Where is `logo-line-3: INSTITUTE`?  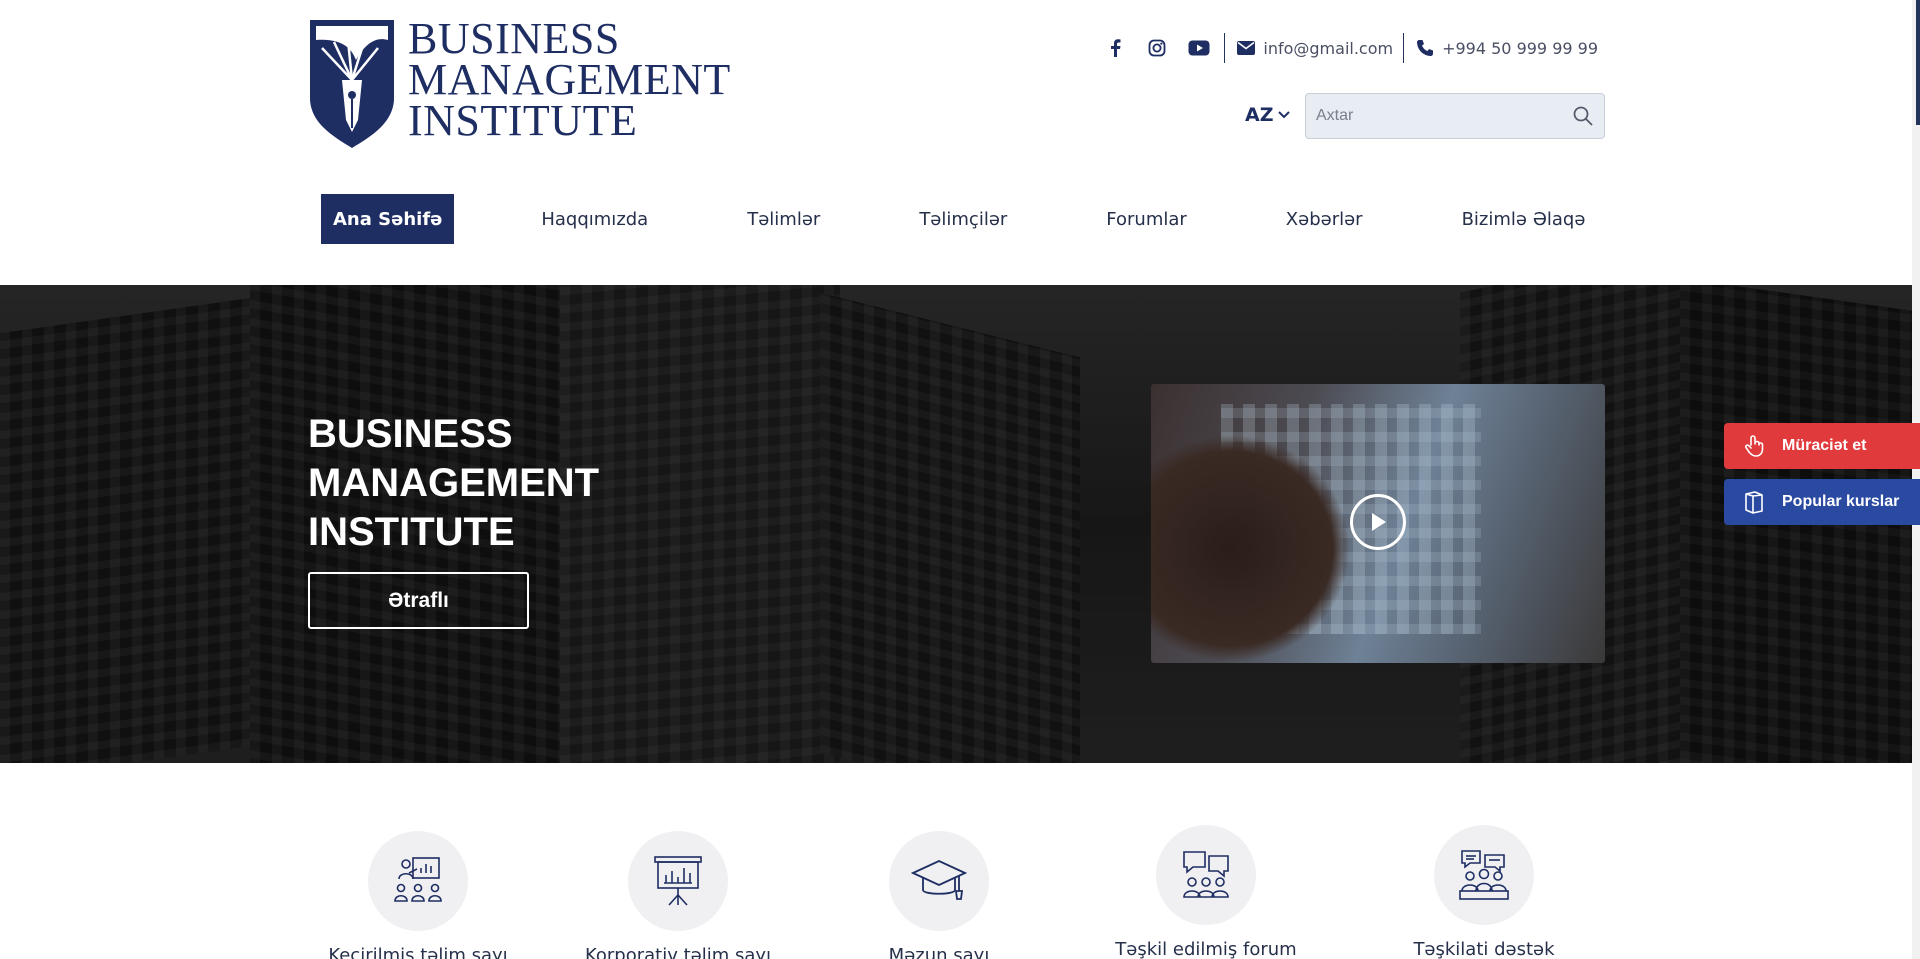
logo-line-3: INSTITUTE is located at coordinates (523, 120).